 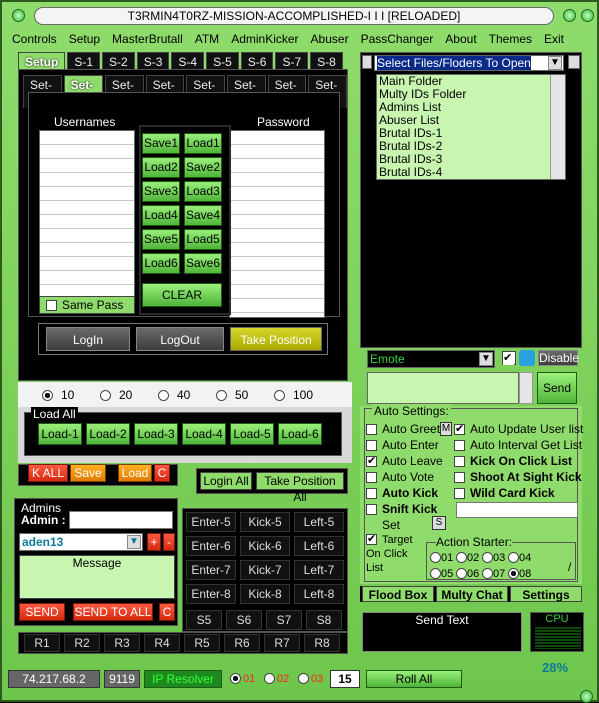 What do you see at coordinates (398, 594) in the screenshot?
I see `bottom-tab-flood-box: Flood Box` at bounding box center [398, 594].